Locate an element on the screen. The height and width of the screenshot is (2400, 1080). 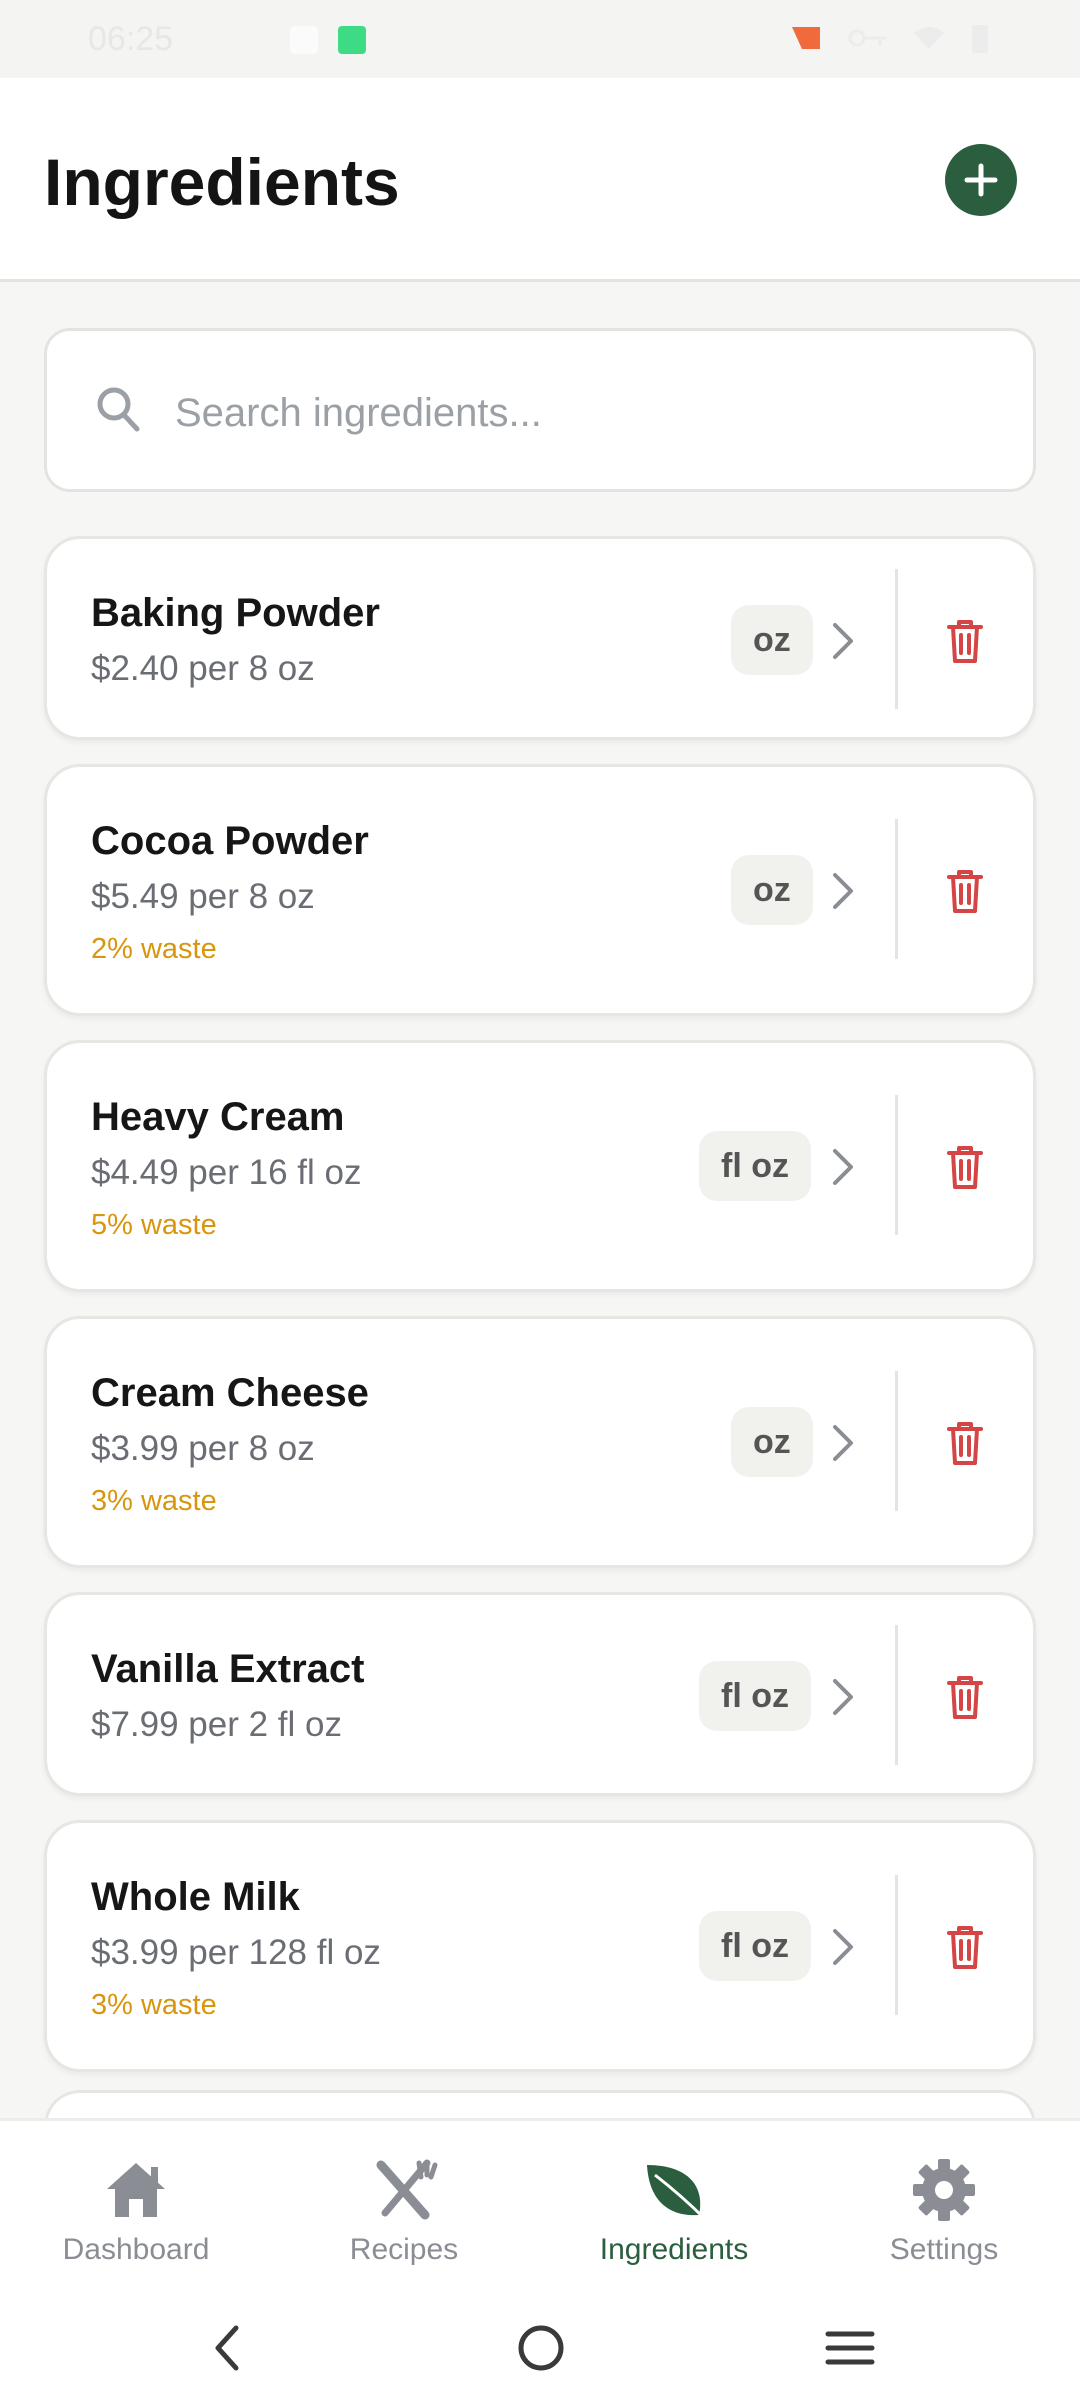
ingredient-price: $3.99 per 128 fl oz is located at coordinates (236, 1952).